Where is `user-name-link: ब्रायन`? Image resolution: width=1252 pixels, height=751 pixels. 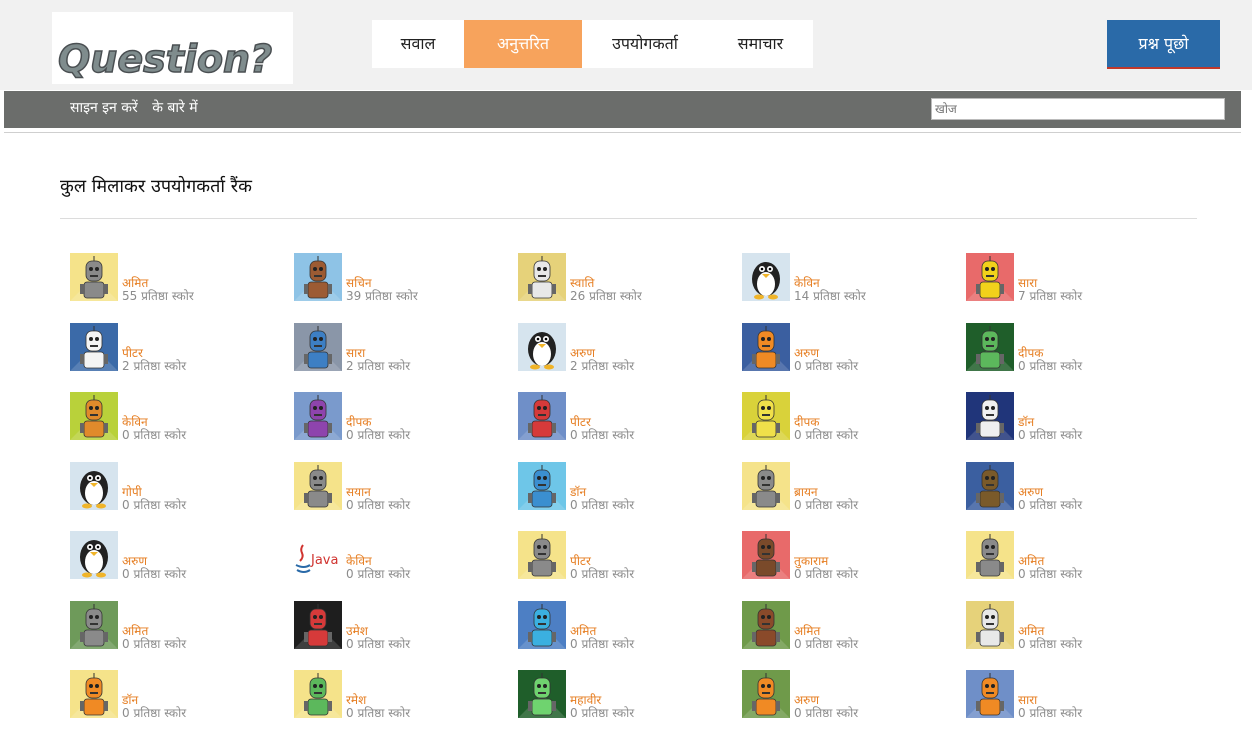
user-name-link: ब्रायन is located at coordinates (806, 492).